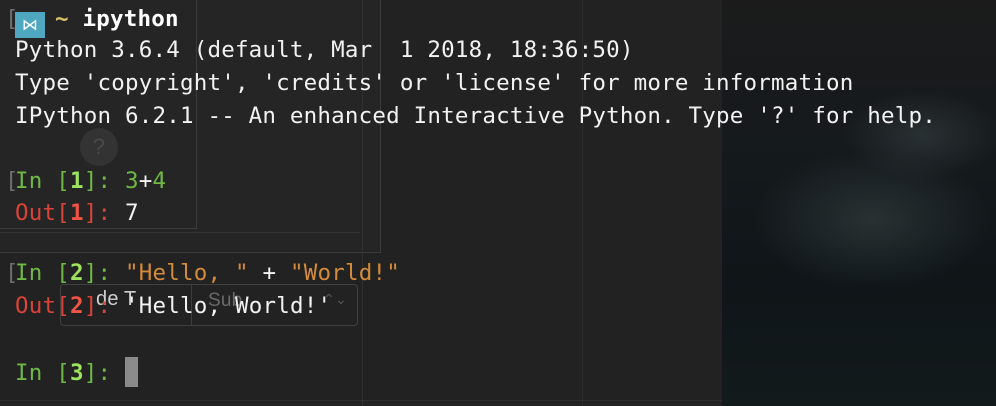  I want to click on prompt-cwd: ~, so click(62, 19).